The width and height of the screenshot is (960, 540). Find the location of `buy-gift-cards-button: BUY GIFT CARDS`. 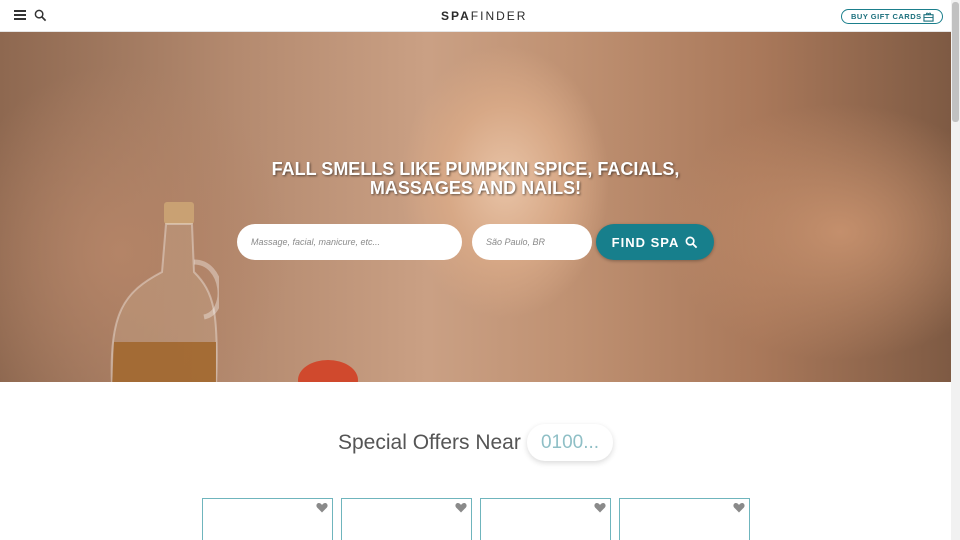

buy-gift-cards-button: BUY GIFT CARDS is located at coordinates (892, 16).